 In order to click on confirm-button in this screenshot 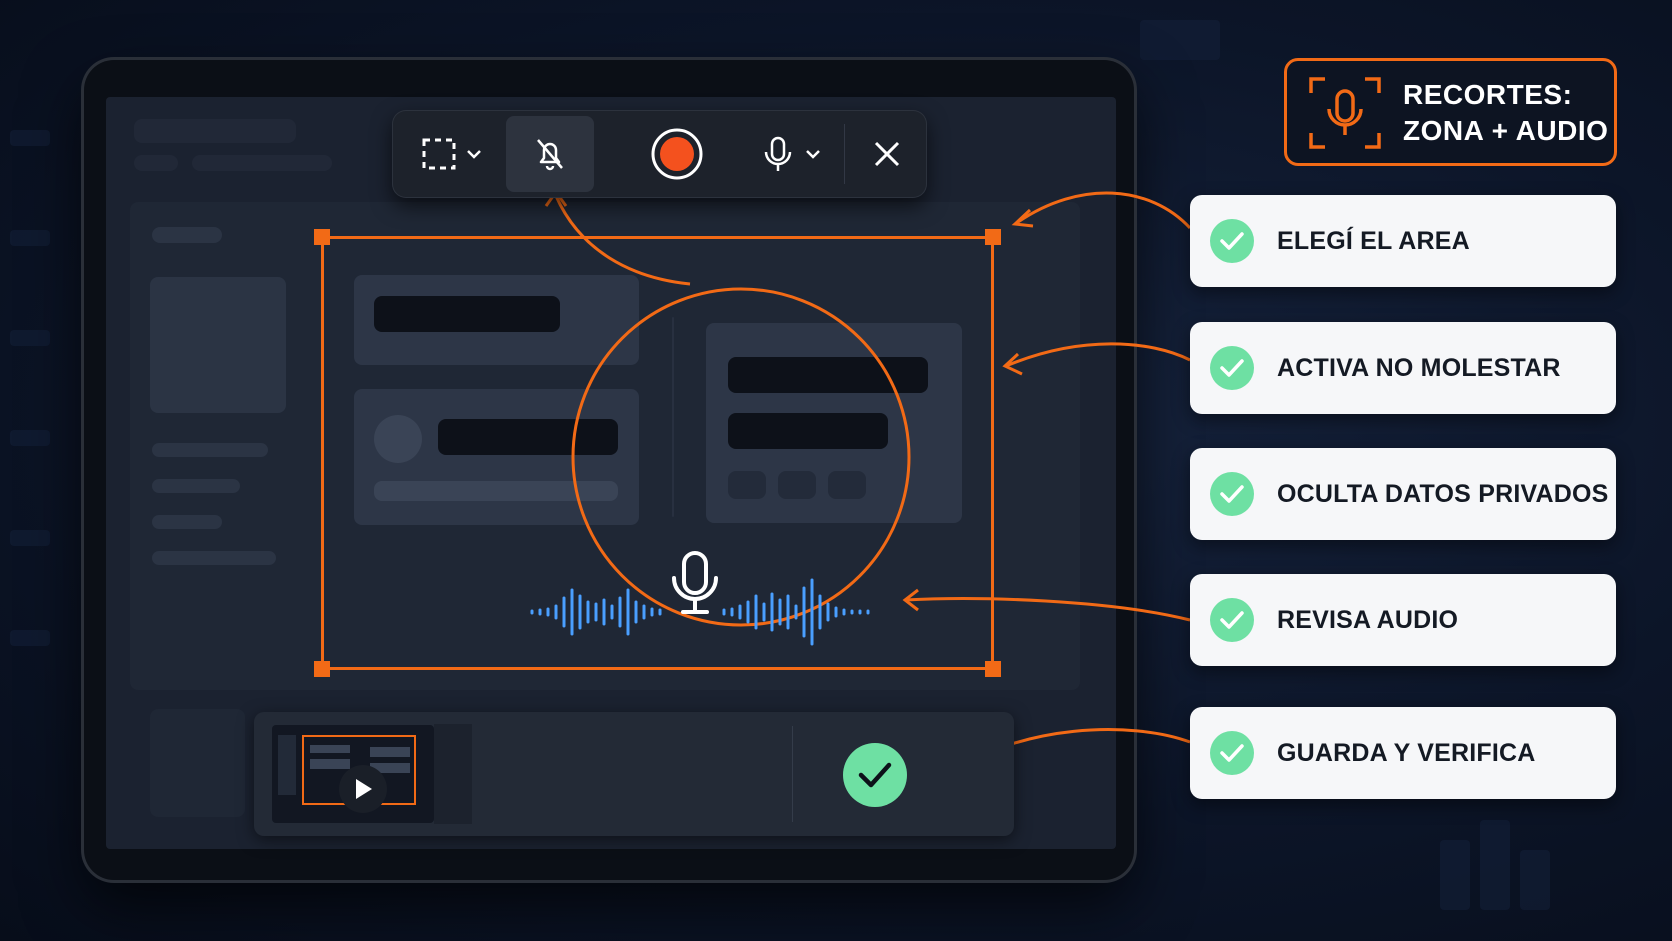, I will do `click(875, 775)`.